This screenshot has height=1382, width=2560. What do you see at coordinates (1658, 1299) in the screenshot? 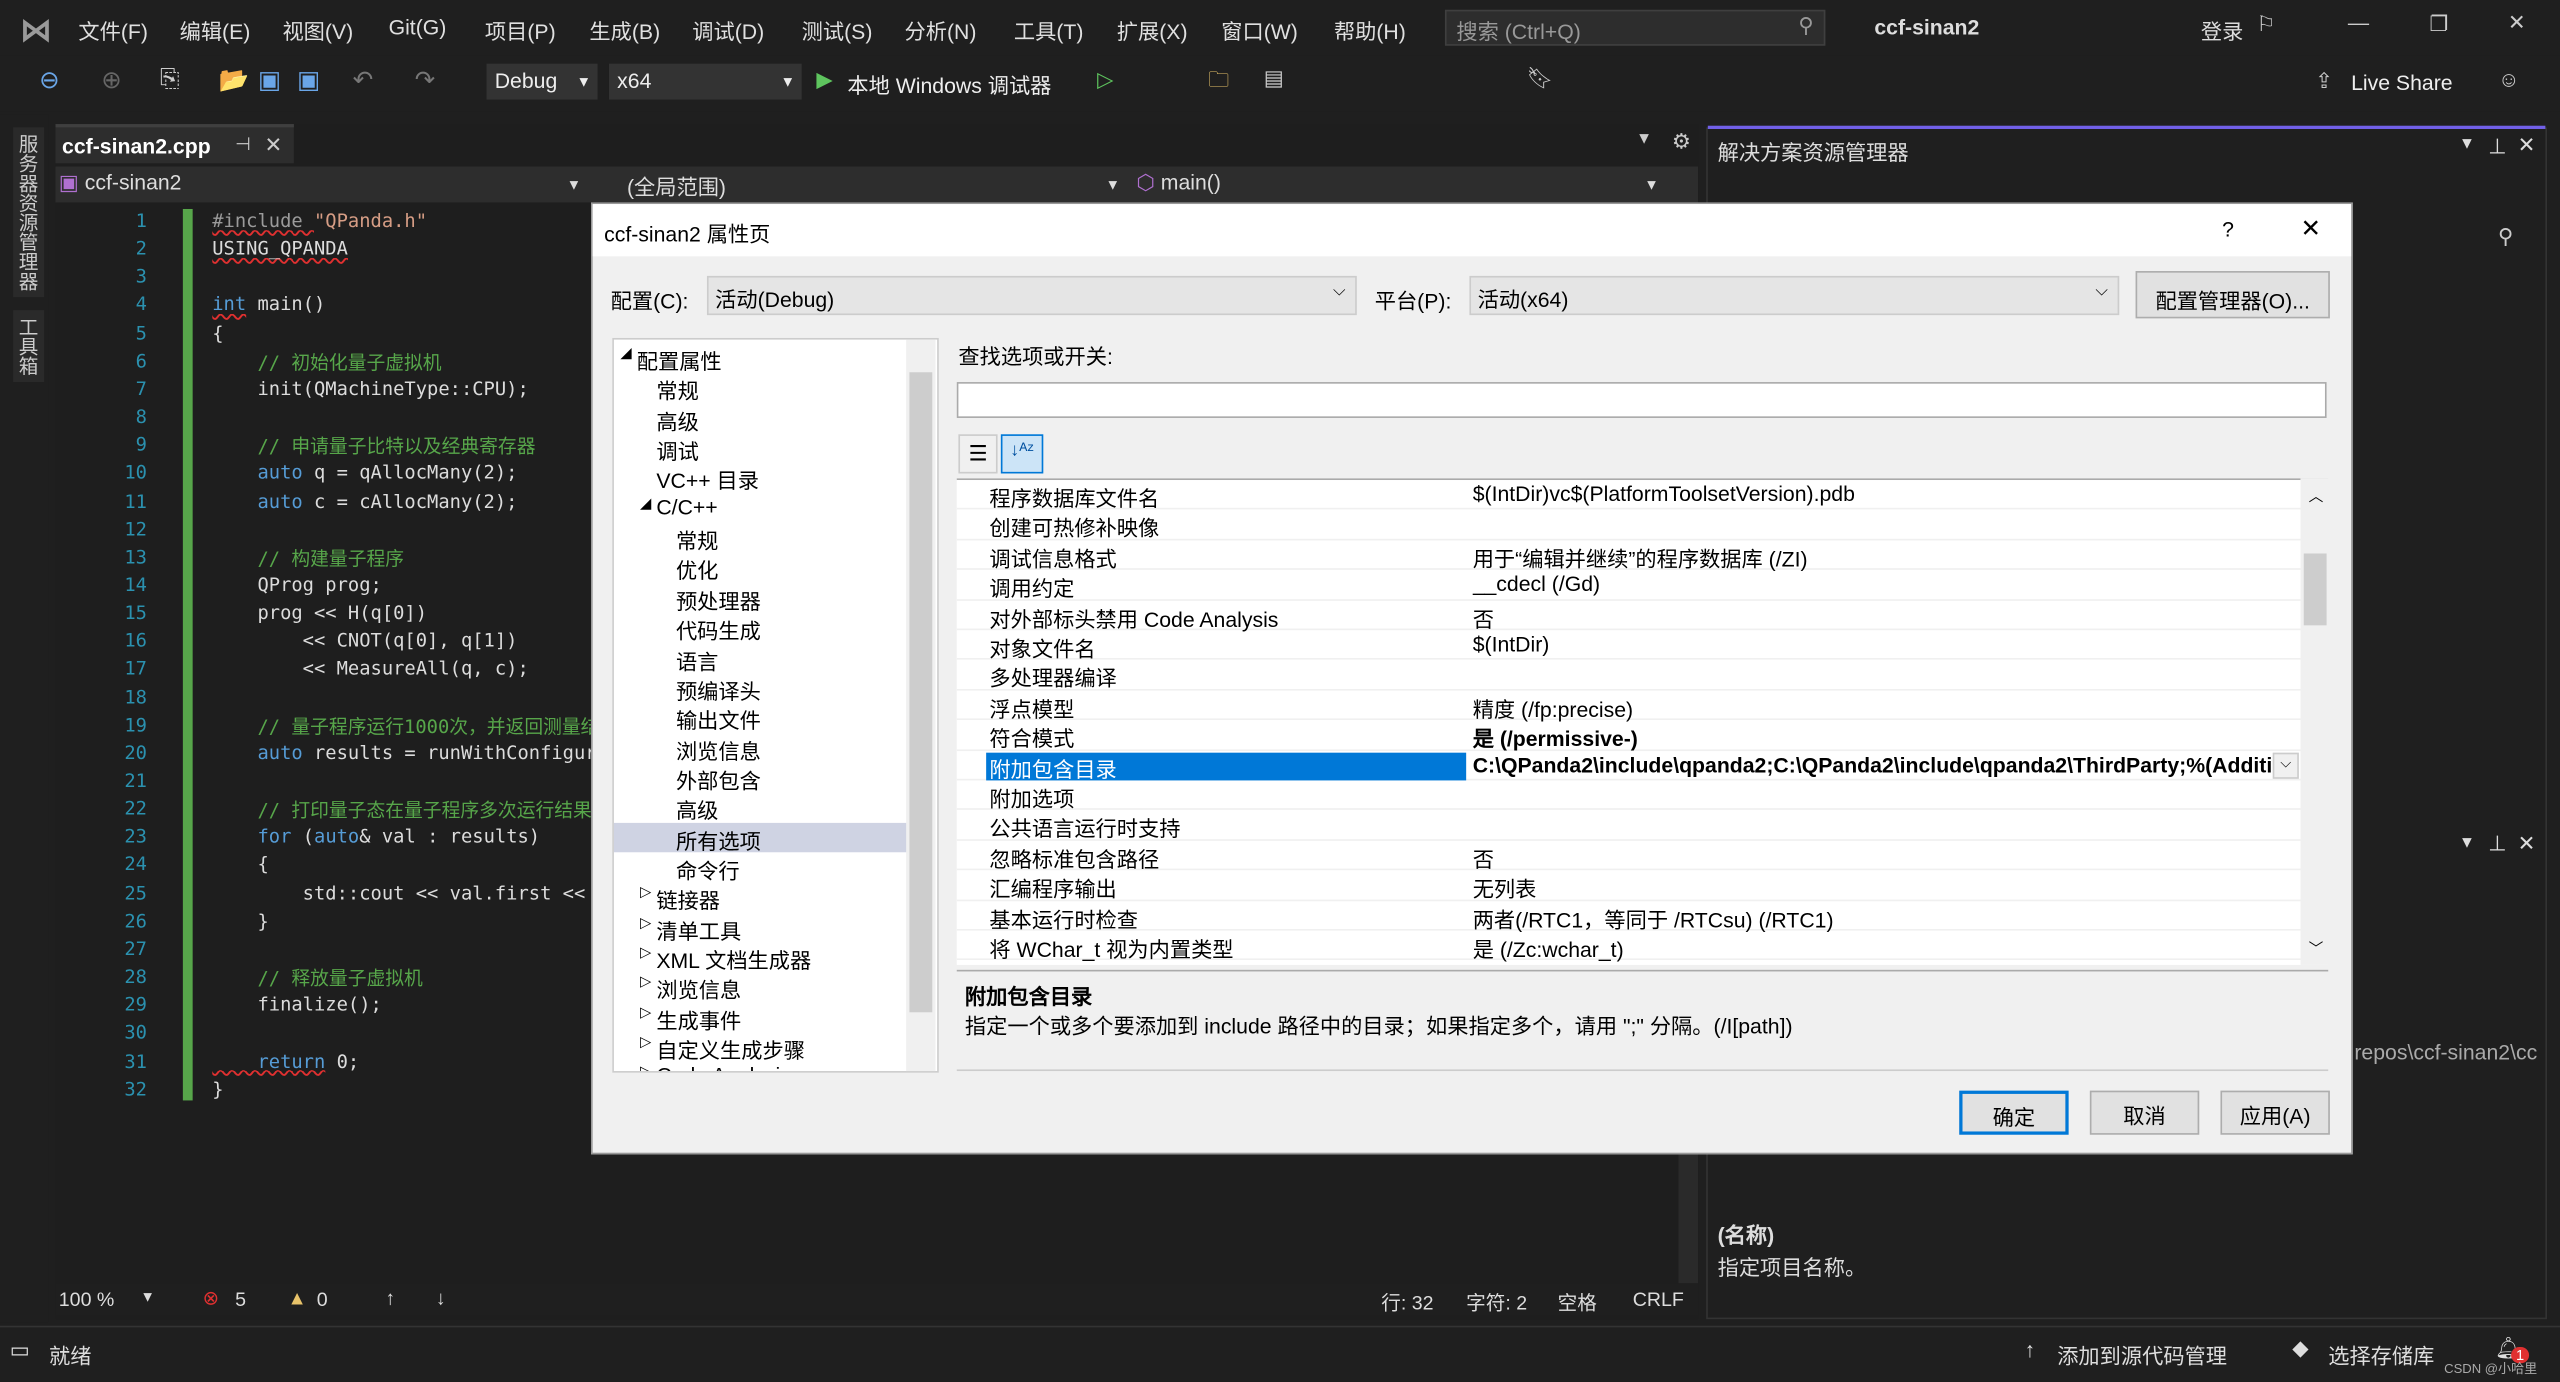
I see `line-ending-indicator: CRLF` at bounding box center [1658, 1299].